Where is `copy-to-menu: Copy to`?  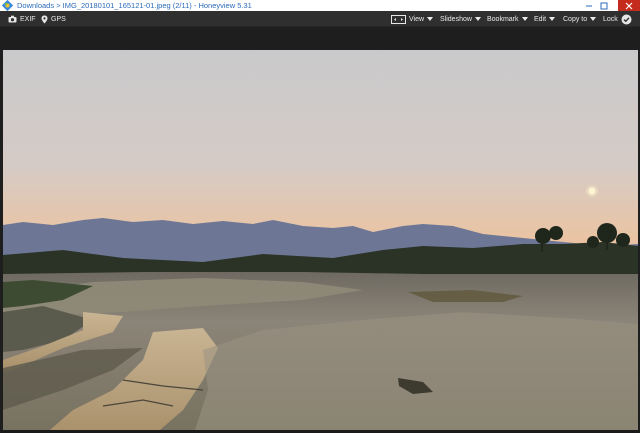 copy-to-menu: Copy to is located at coordinates (580, 19).